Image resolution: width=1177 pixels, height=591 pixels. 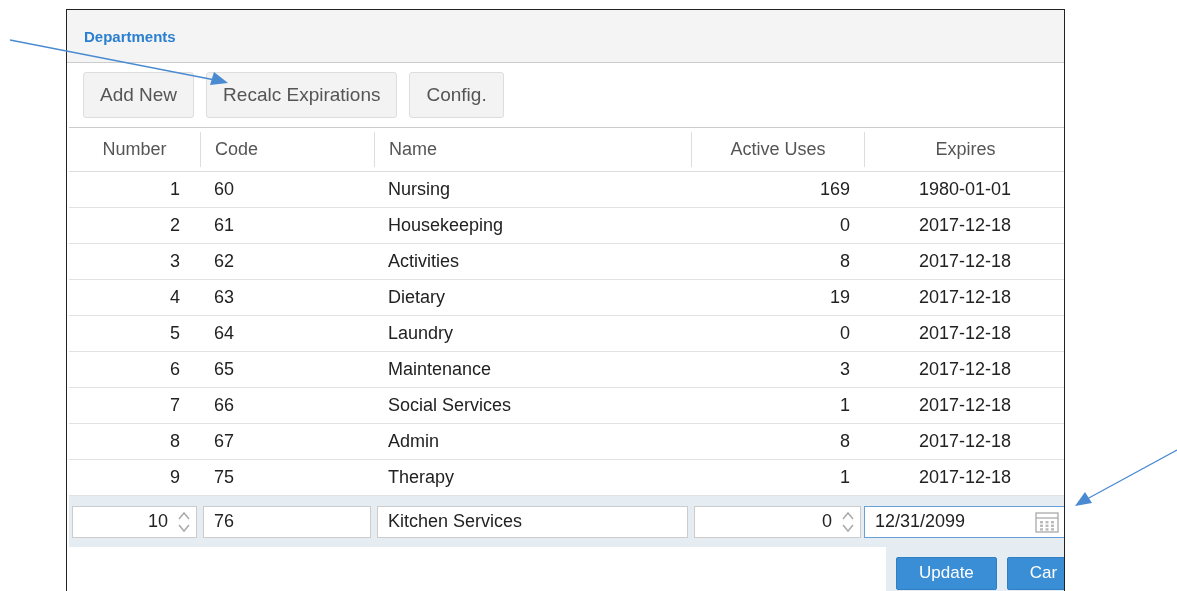 I want to click on table-cell-text: 60, so click(x=224, y=189).